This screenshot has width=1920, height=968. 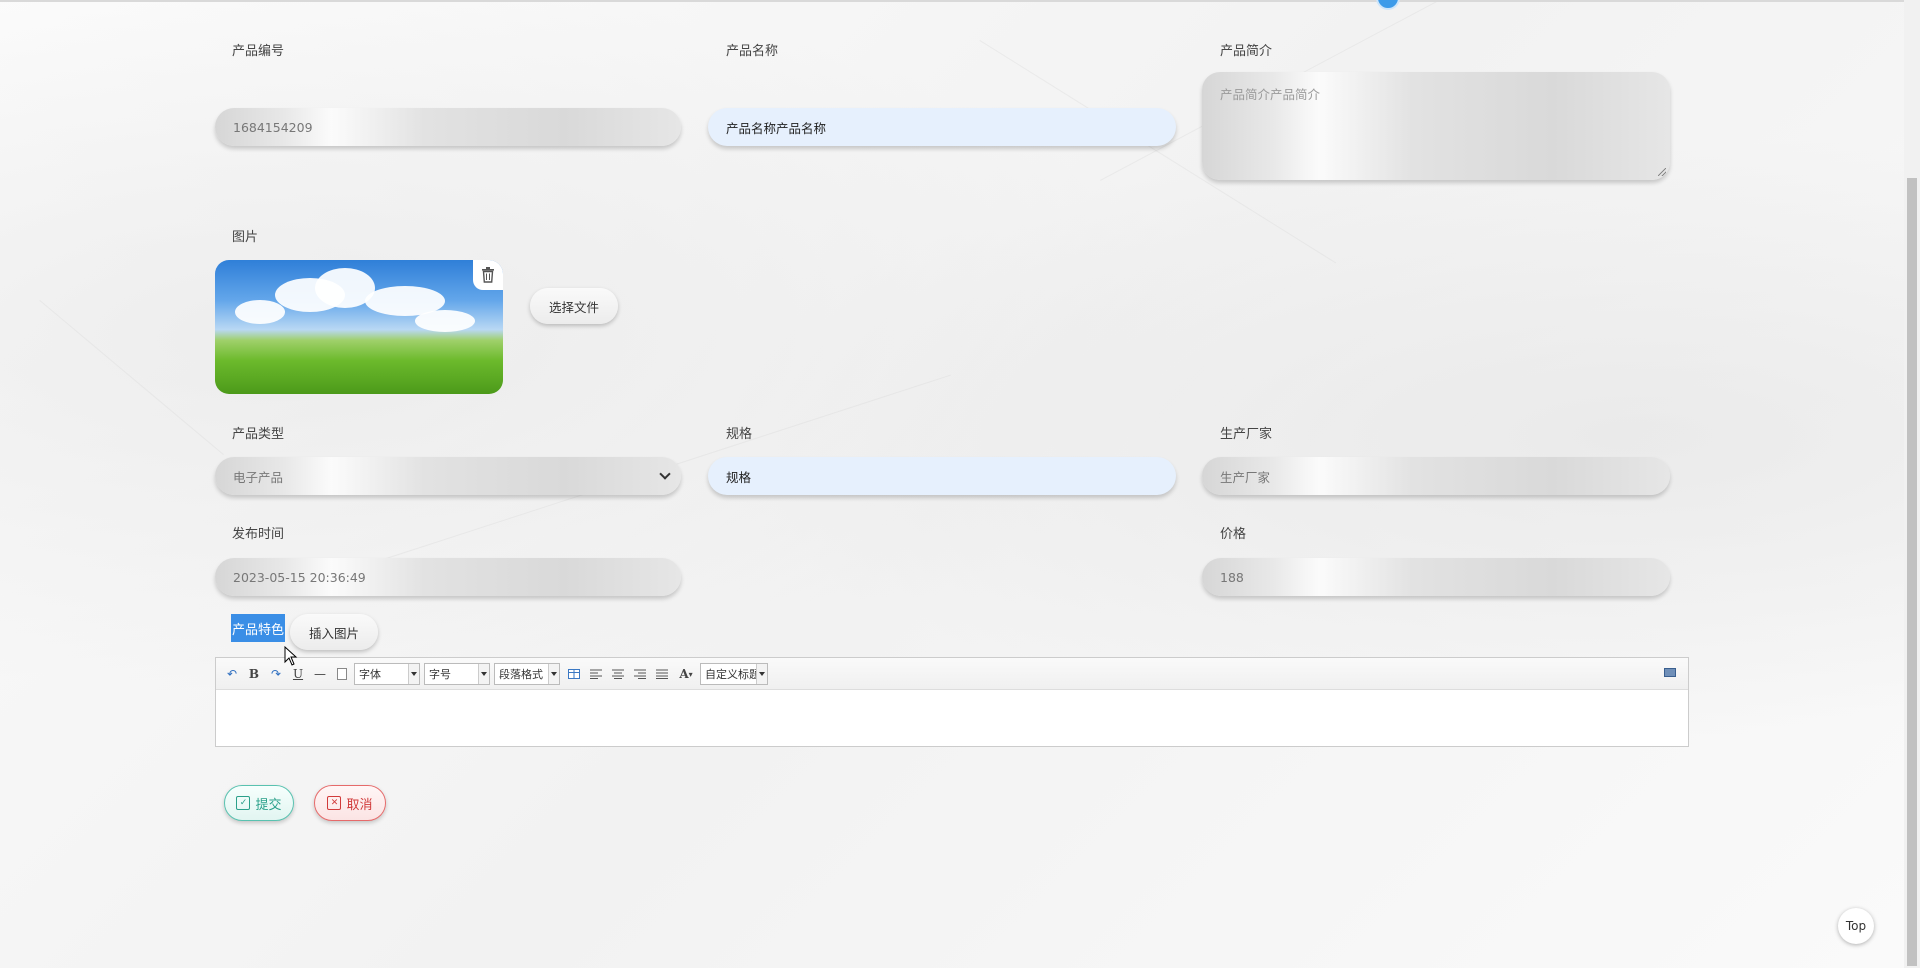 I want to click on manufacturer-placeholder: 生产厂家, so click(x=1245, y=477).